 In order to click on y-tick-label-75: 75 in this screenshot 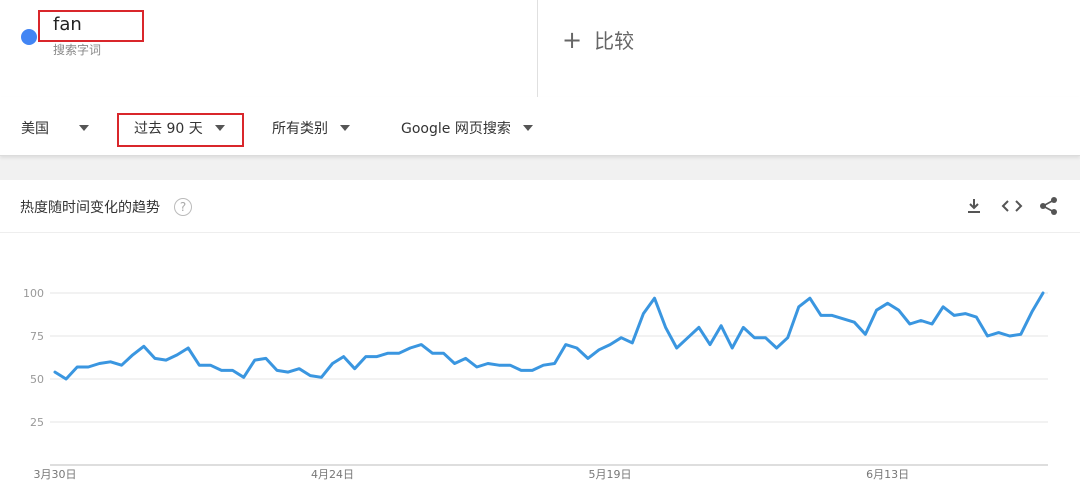, I will do `click(37, 336)`.